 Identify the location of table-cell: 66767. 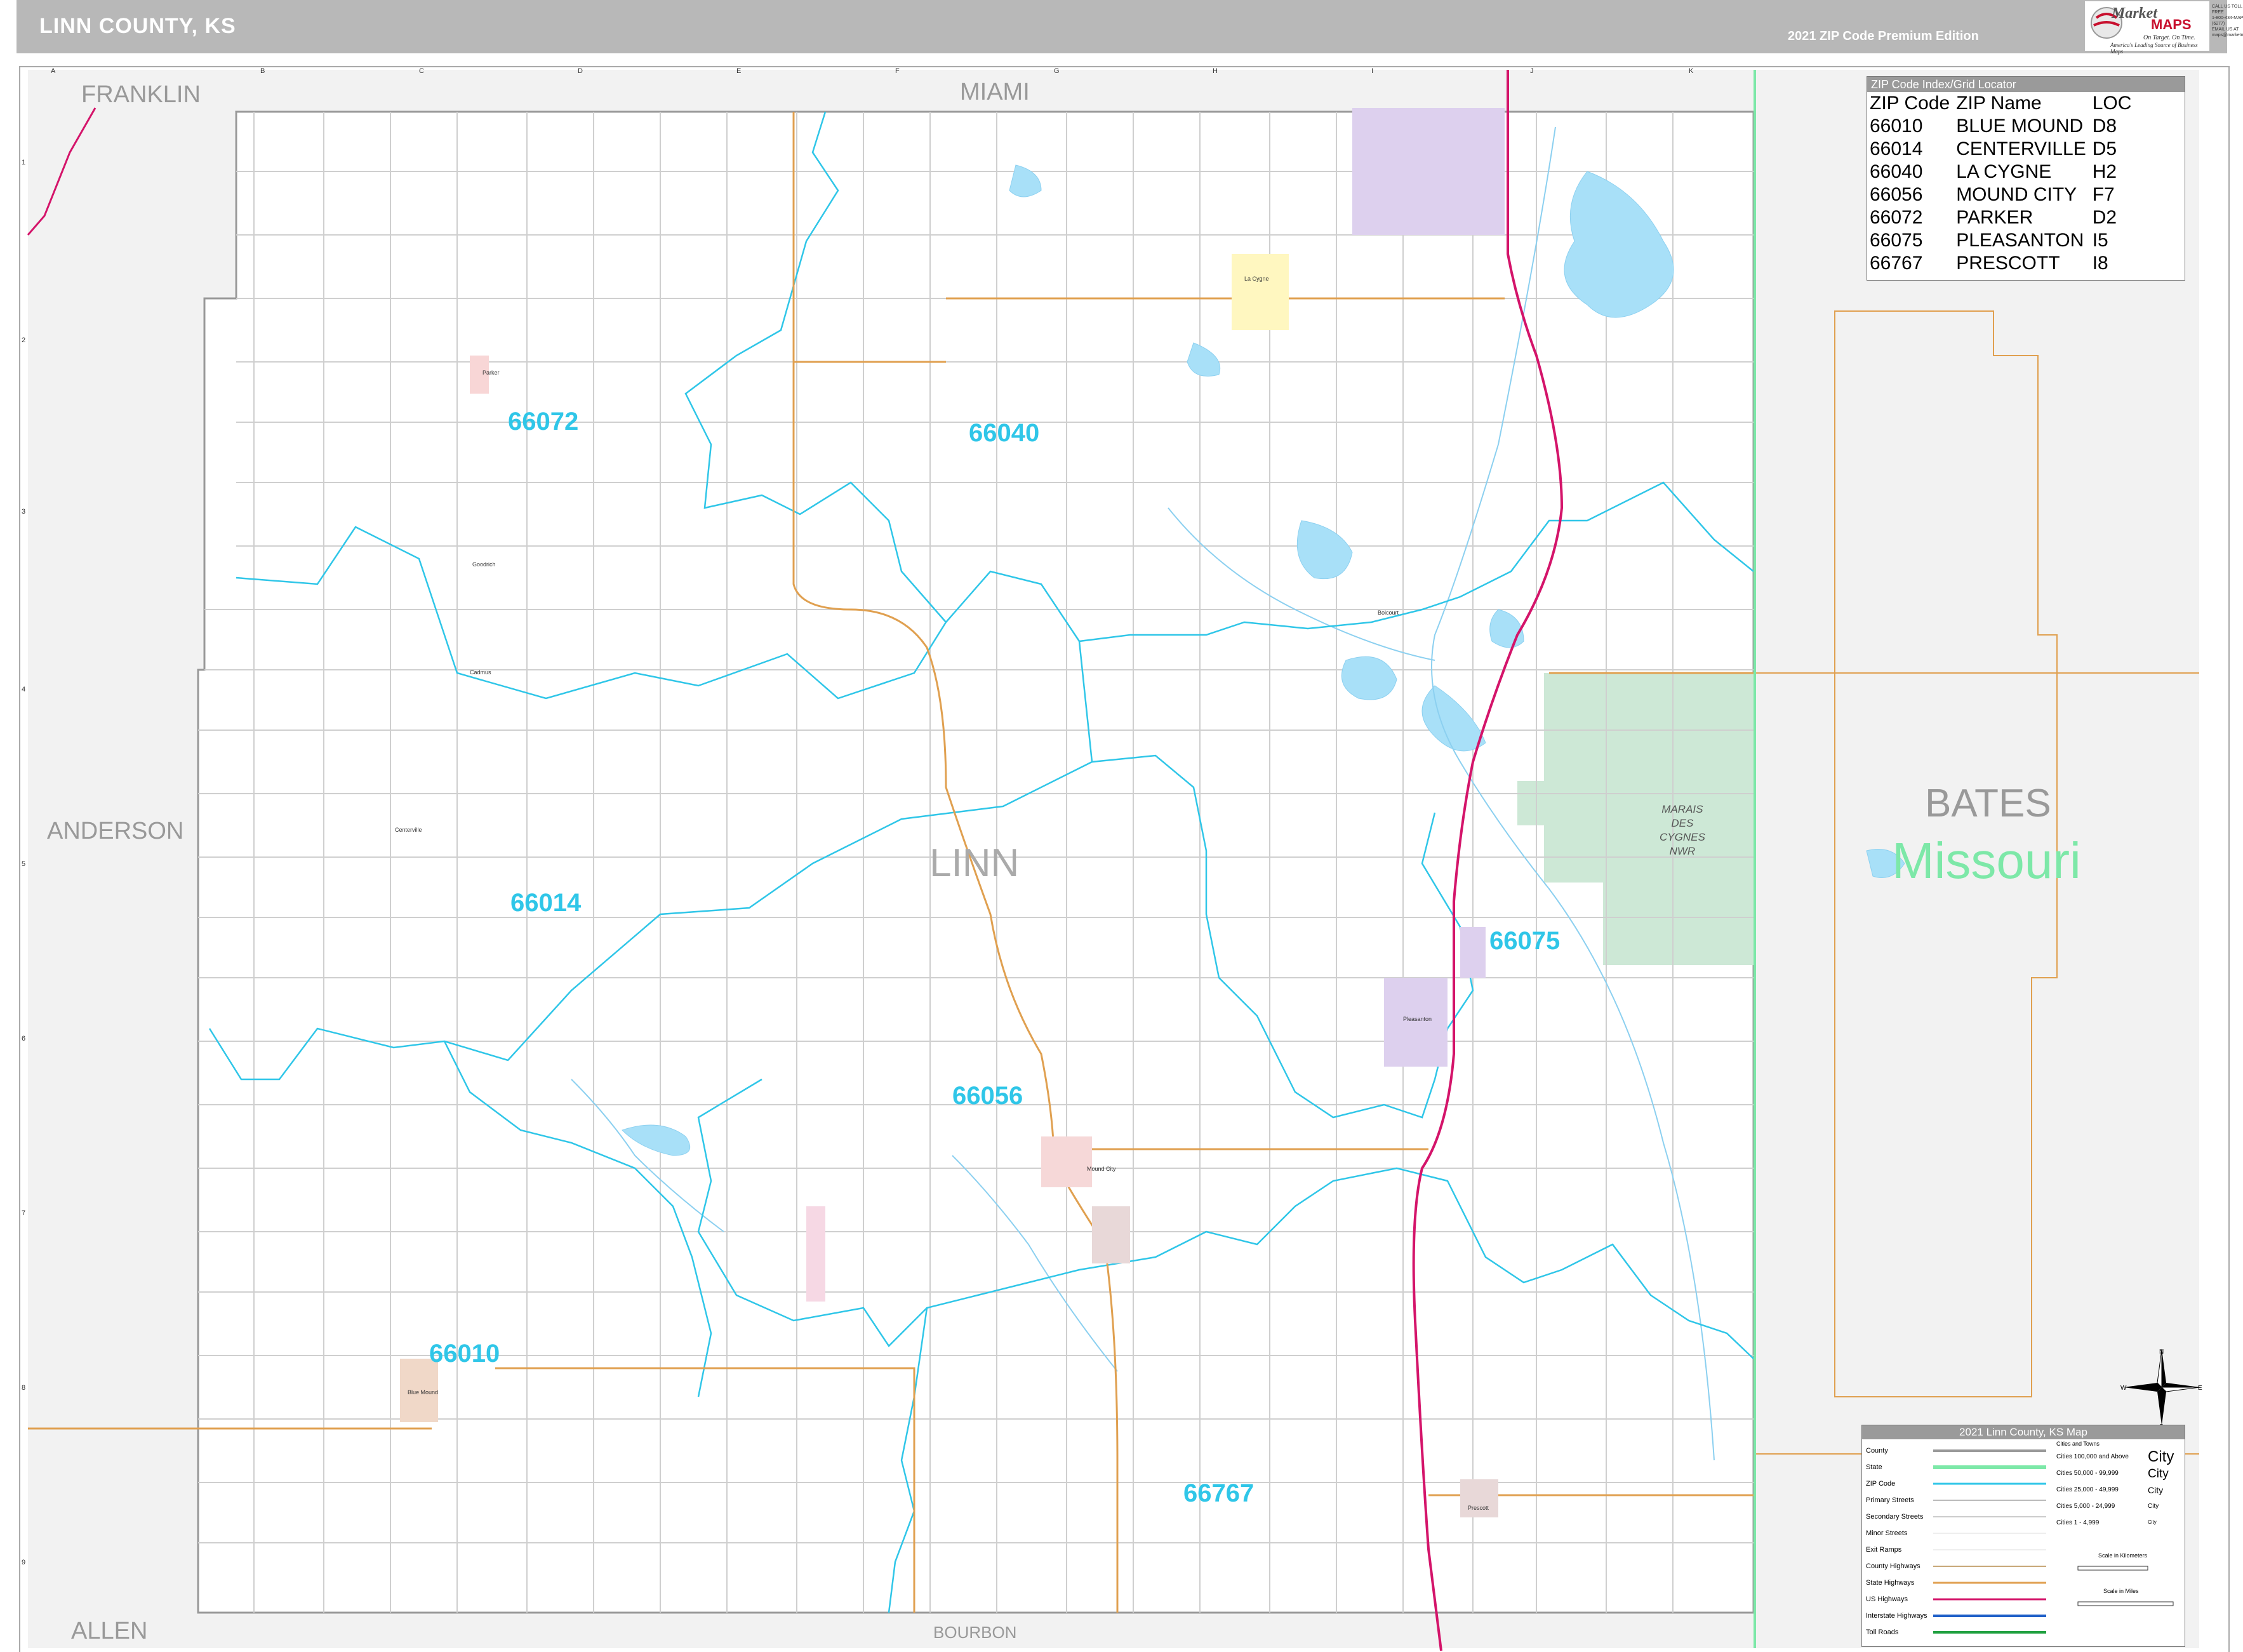
(1896, 263).